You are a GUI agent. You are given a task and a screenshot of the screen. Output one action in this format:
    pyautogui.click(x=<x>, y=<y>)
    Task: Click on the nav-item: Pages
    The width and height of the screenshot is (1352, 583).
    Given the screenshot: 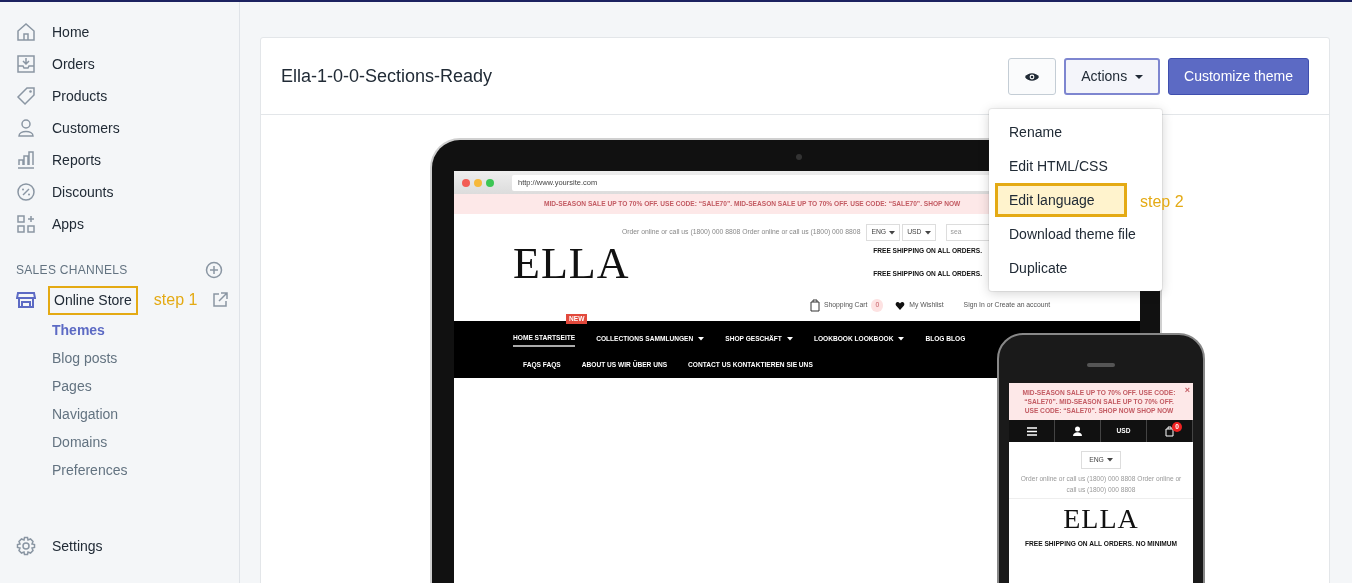 What is the action you would take?
    pyautogui.click(x=119, y=386)
    